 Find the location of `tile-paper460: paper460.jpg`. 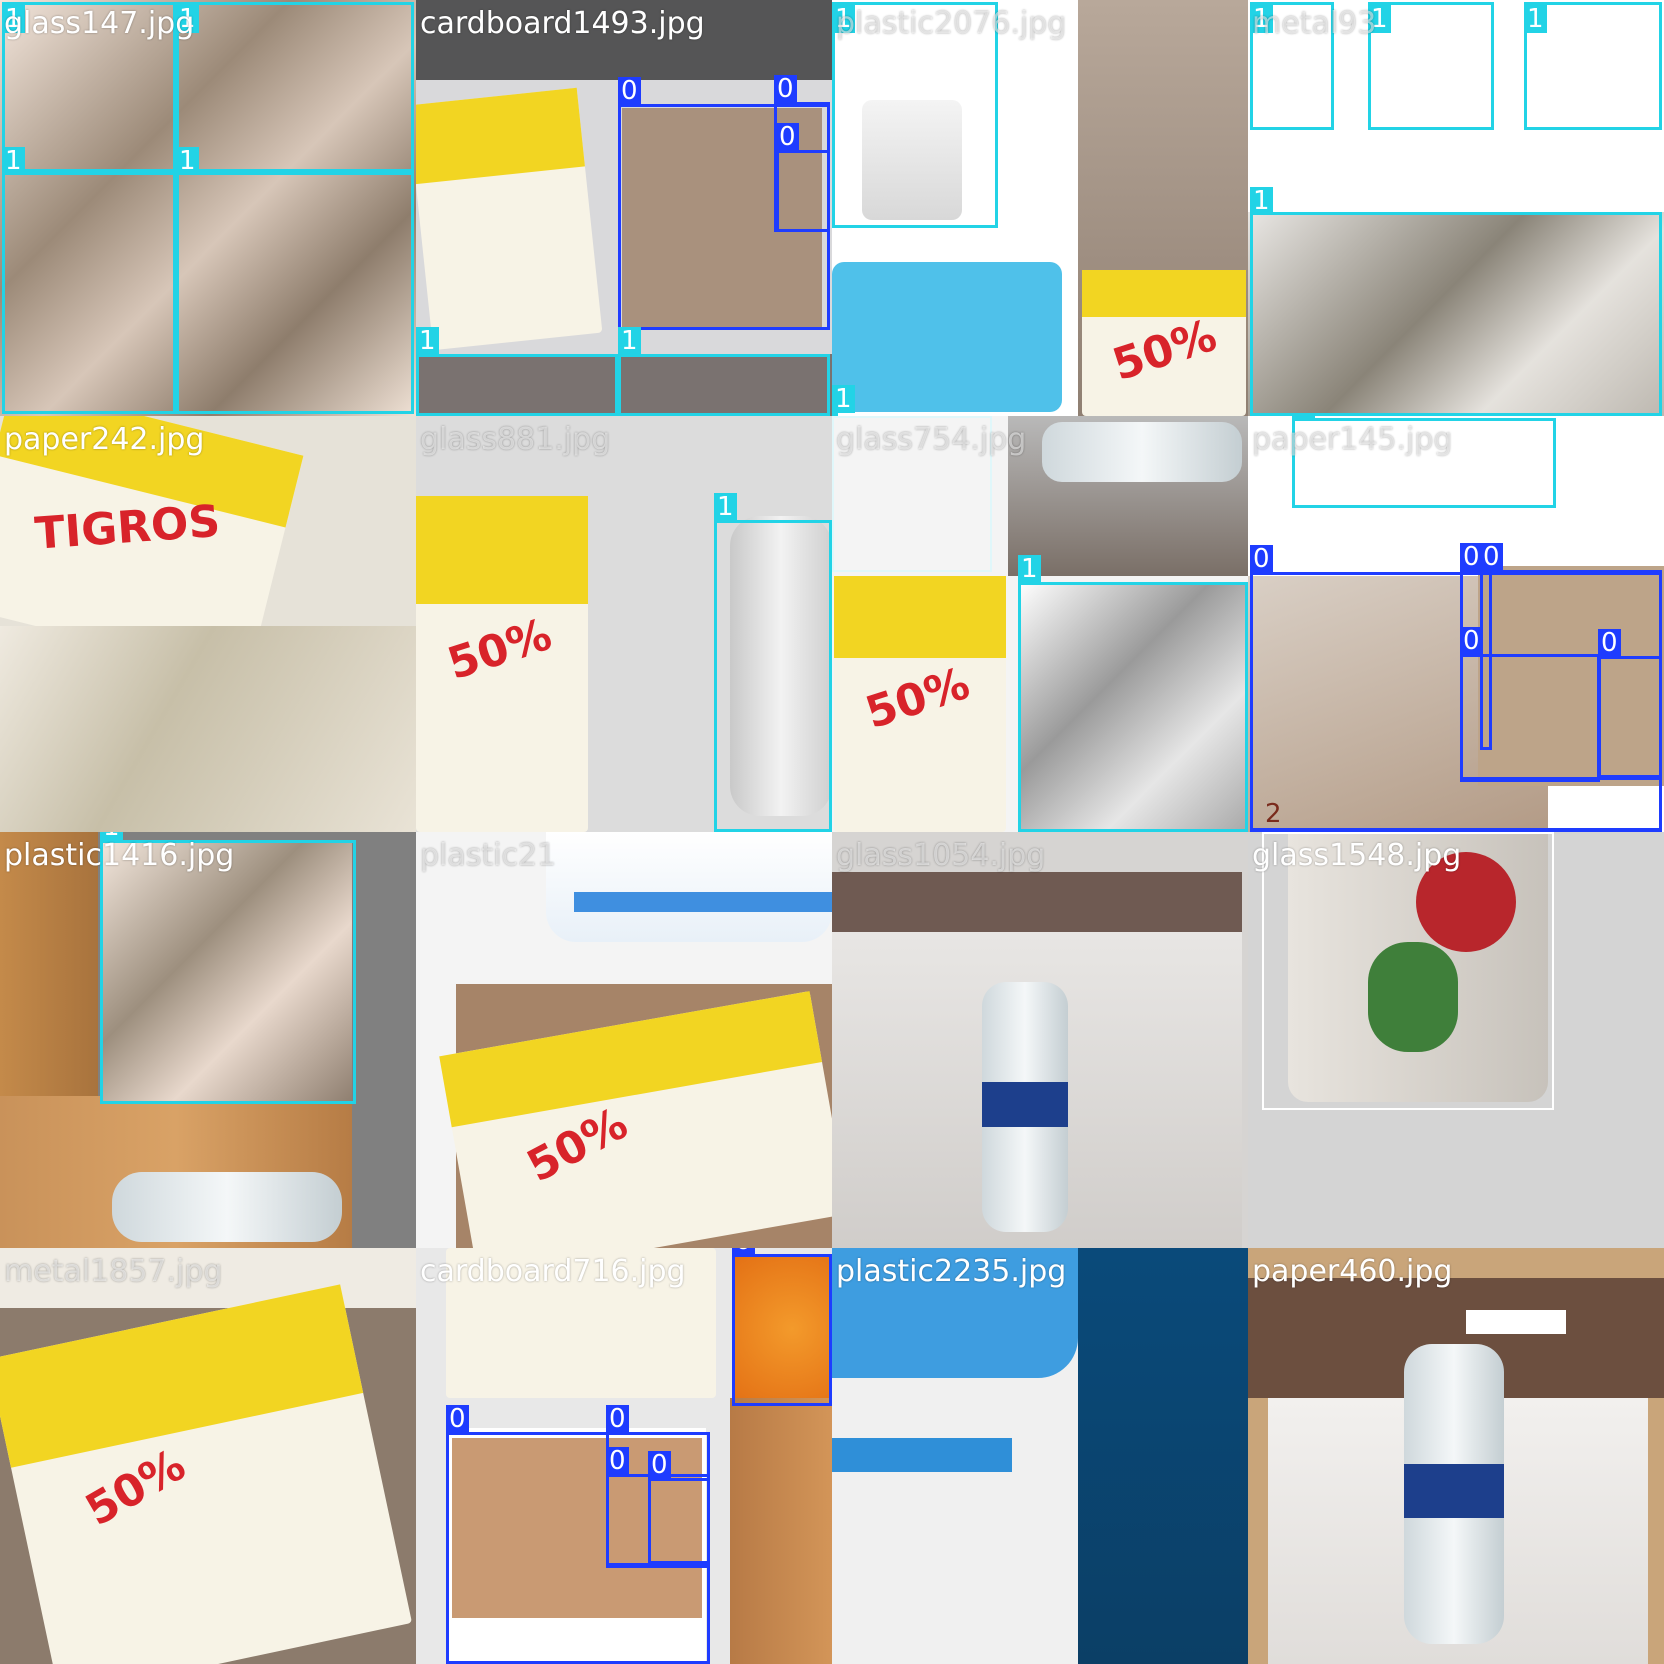

tile-paper460: paper460.jpg is located at coordinates (1456, 1456).